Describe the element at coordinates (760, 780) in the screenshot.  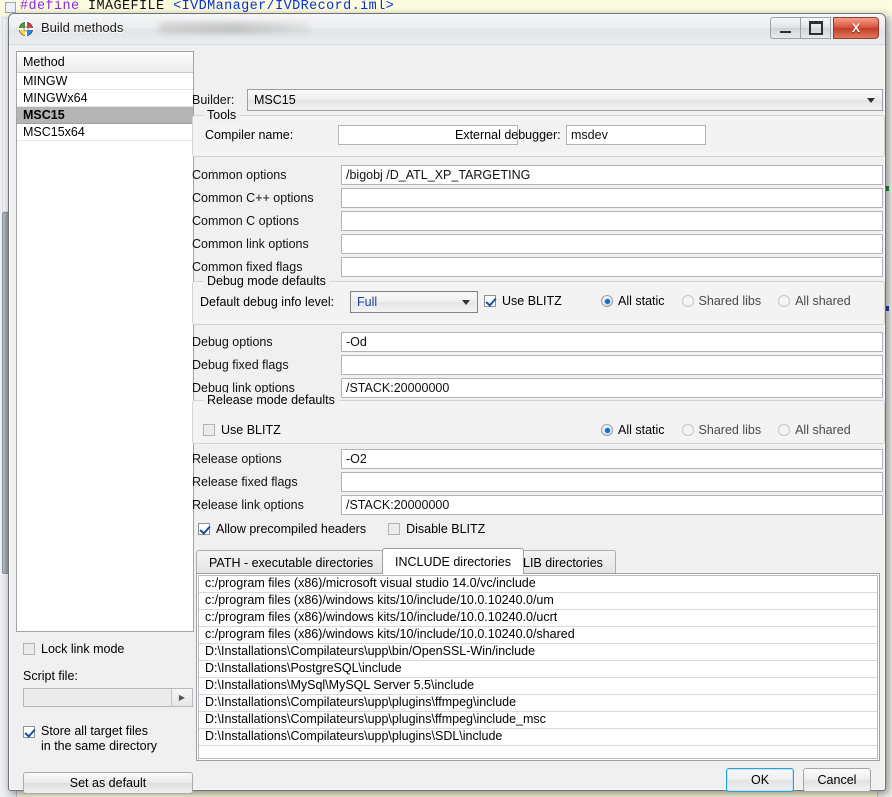
I see `ok-button: OK` at that location.